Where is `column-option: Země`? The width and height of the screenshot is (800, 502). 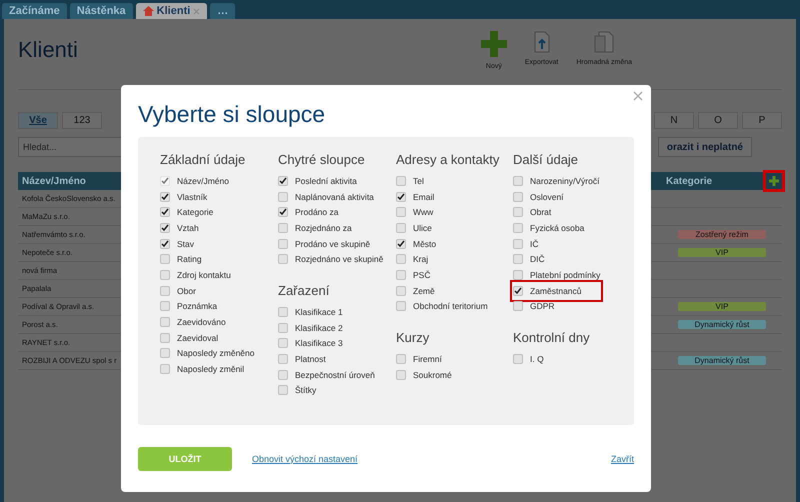
column-option: Země is located at coordinates (415, 290).